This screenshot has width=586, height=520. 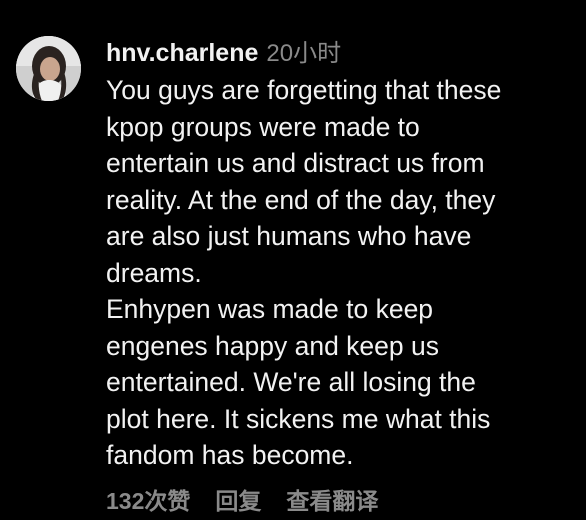 What do you see at coordinates (289, 236) in the screenshot?
I see `comment-text-line: are also just humans who have` at bounding box center [289, 236].